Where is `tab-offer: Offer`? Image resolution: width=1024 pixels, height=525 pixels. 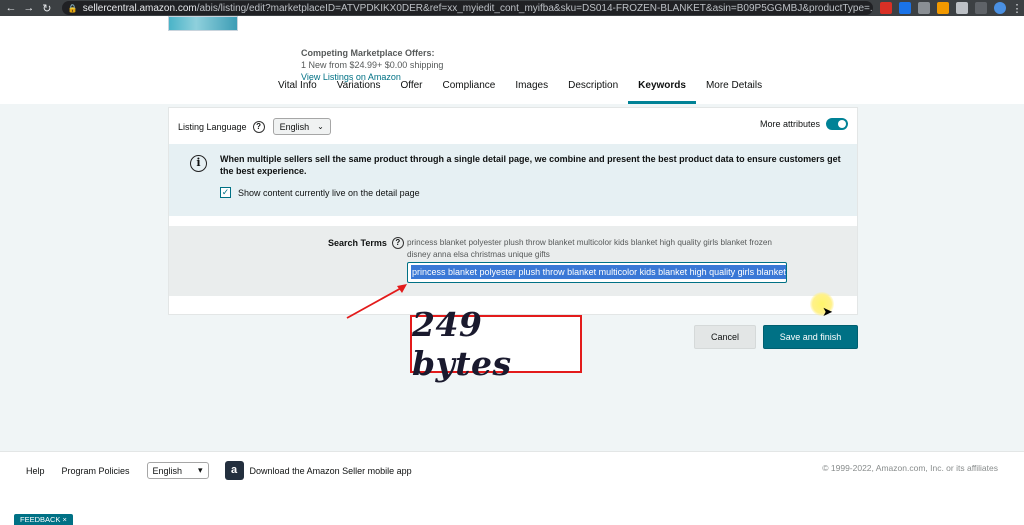
tab-offer: Offer is located at coordinates (411, 91).